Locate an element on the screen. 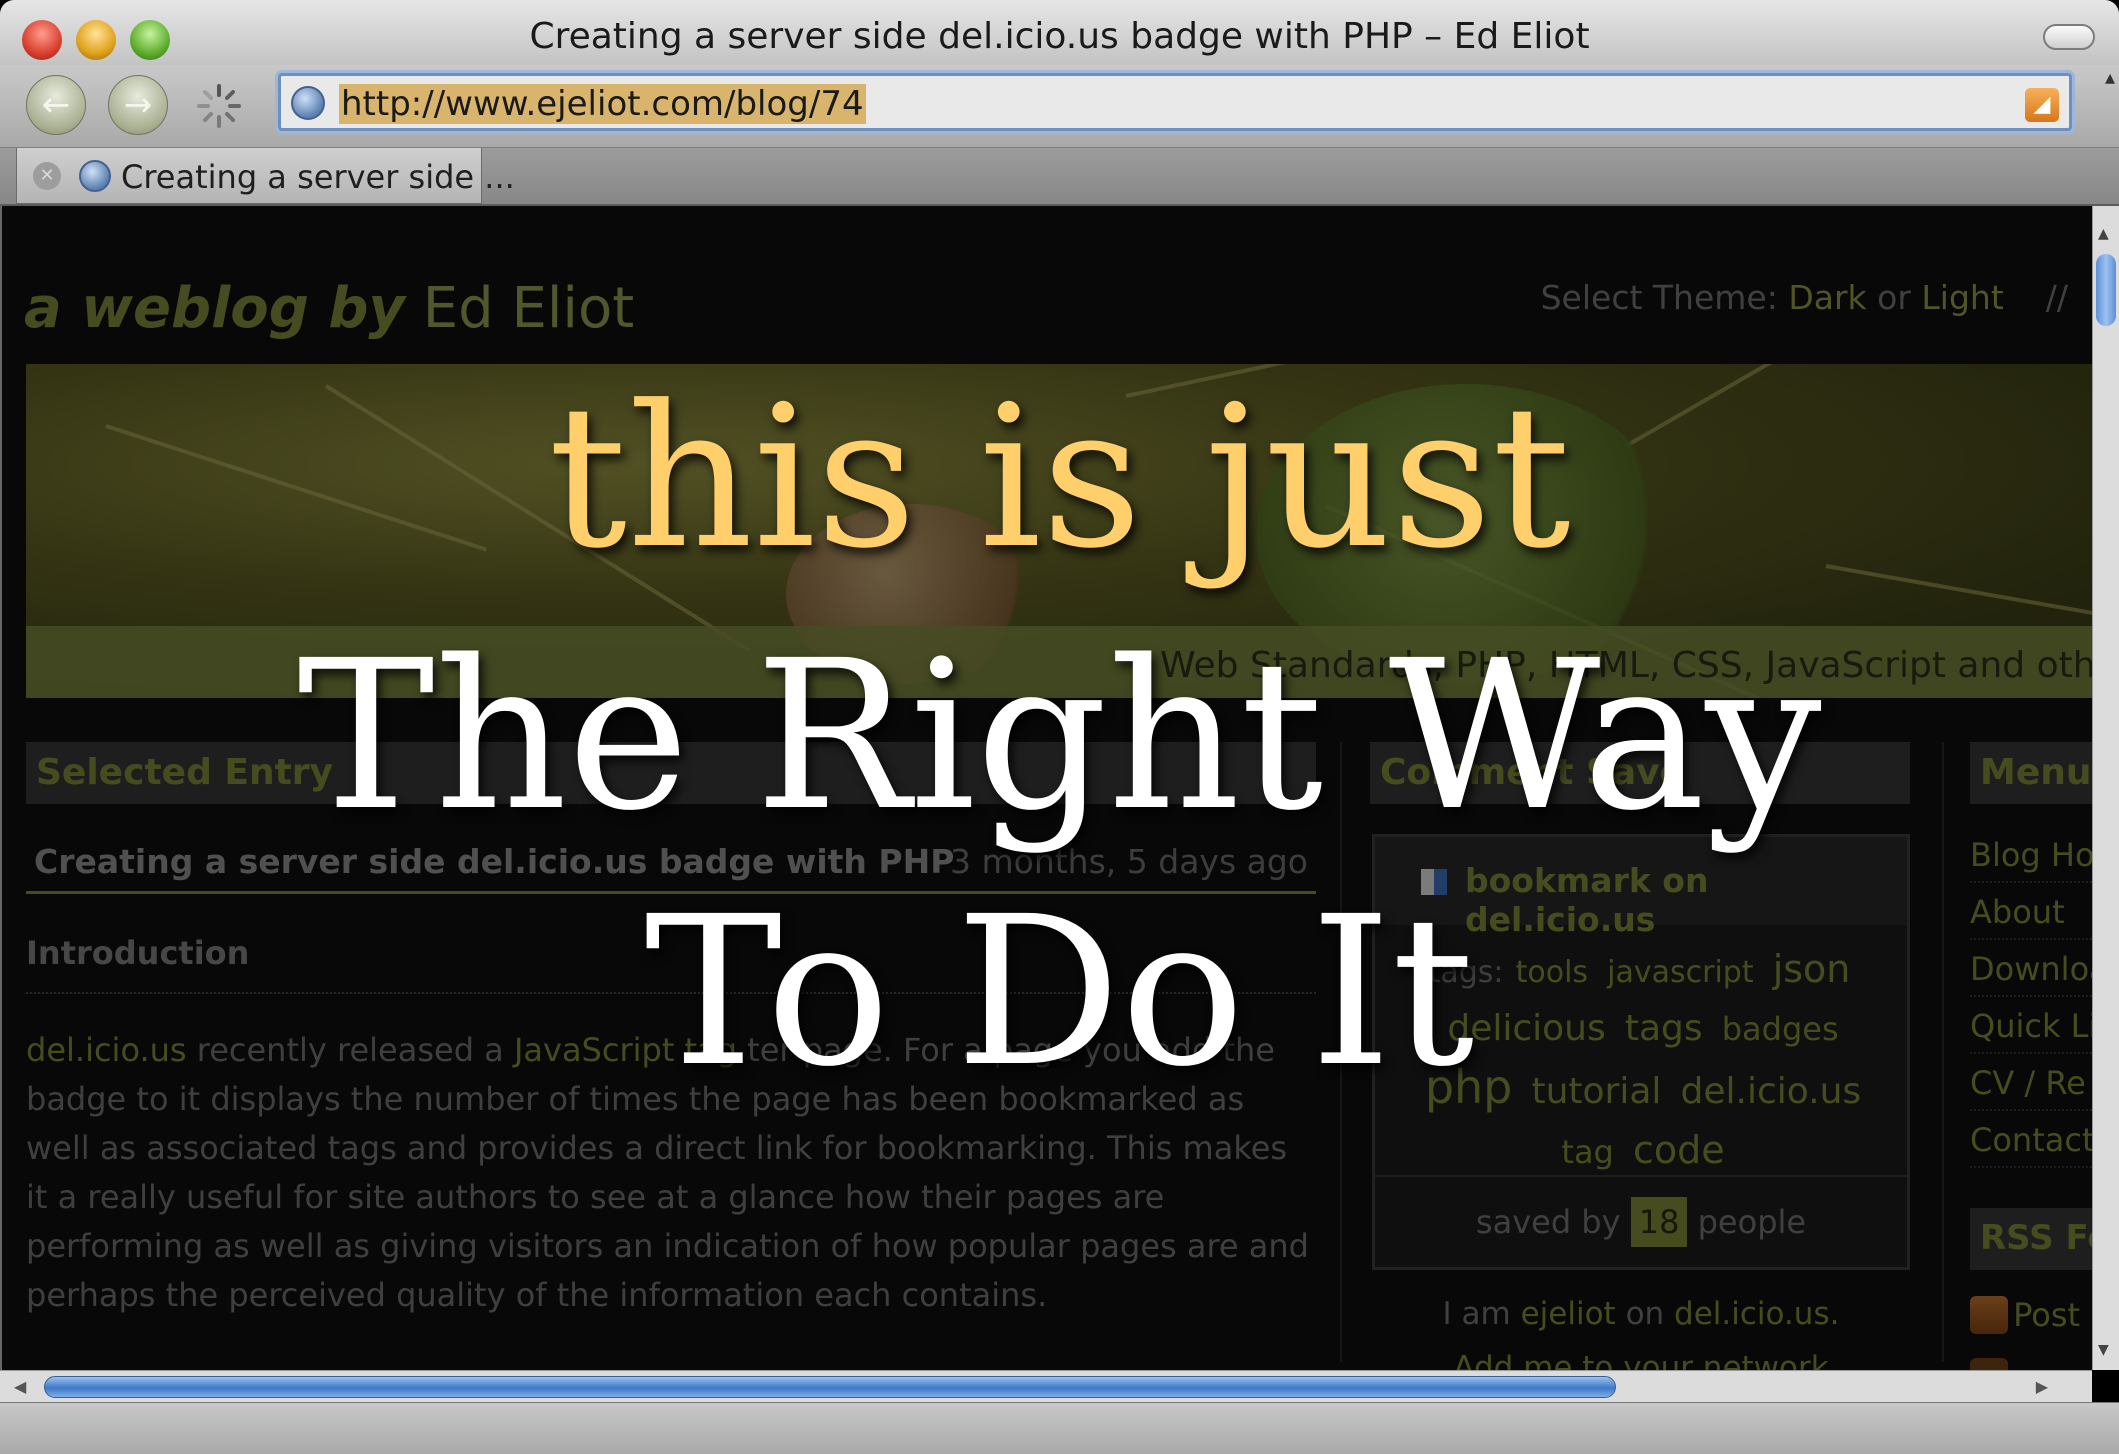 The image size is (2119, 1454). rss-feeds-heading: RSS Fe is located at coordinates (2031, 1239).